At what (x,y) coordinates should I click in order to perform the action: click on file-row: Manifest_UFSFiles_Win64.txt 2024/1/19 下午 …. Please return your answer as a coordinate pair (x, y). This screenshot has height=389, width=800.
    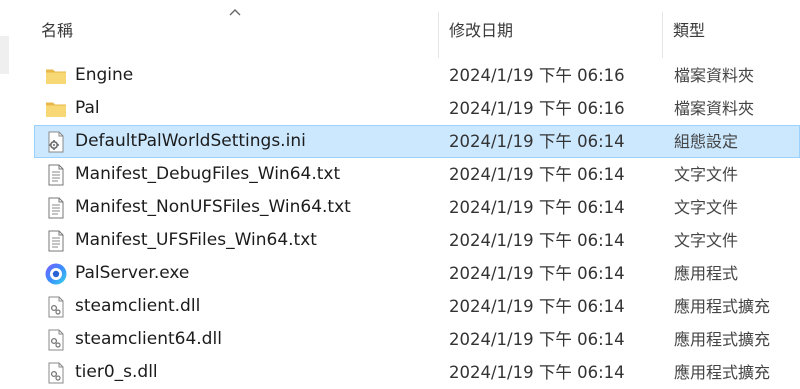
    Looking at the image, I should click on (417, 240).